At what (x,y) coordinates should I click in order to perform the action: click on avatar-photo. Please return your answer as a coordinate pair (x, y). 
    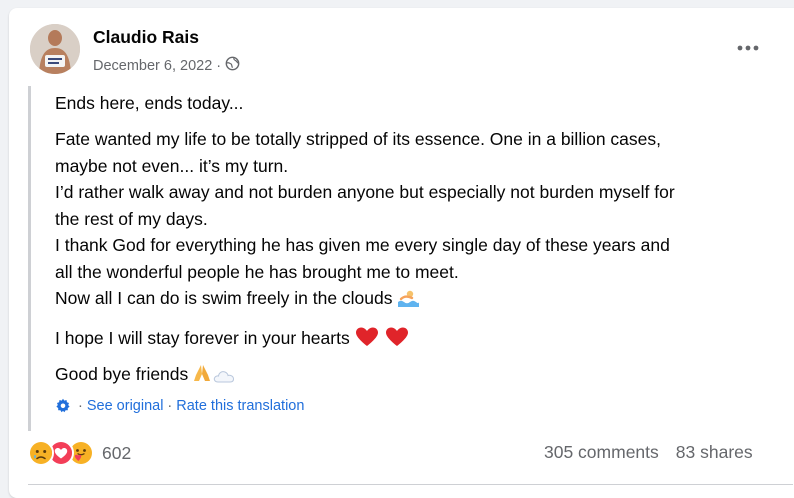
    Looking at the image, I should click on (55, 49).